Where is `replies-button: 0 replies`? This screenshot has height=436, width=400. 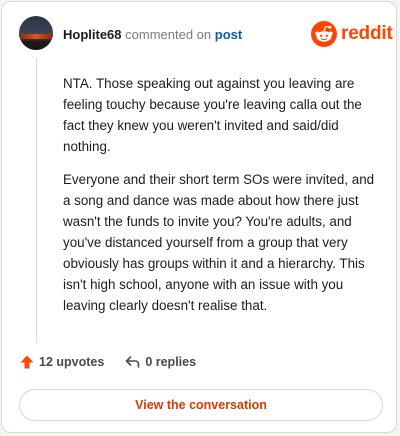
replies-button: 0 replies is located at coordinates (160, 362).